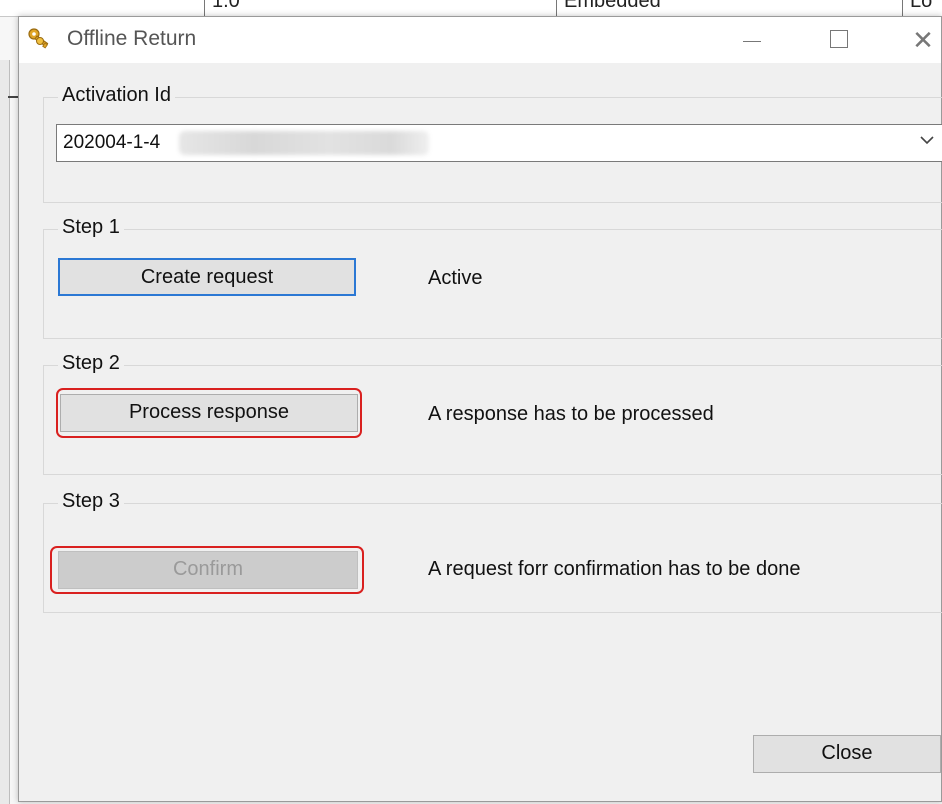 This screenshot has width=942, height=804. I want to click on dialog-title: Offline Return, so click(132, 38).